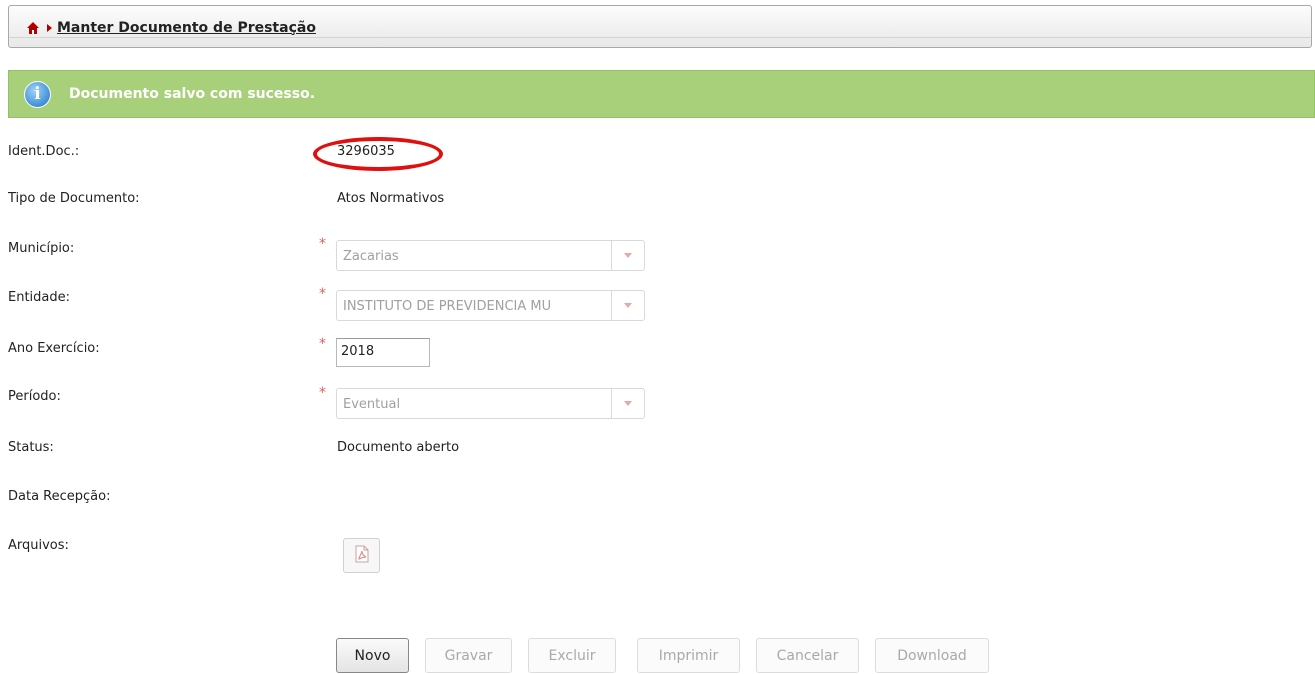 This screenshot has width=1315, height=674. What do you see at coordinates (383, 352) in the screenshot?
I see `ano-exercicio-input: 2018` at bounding box center [383, 352].